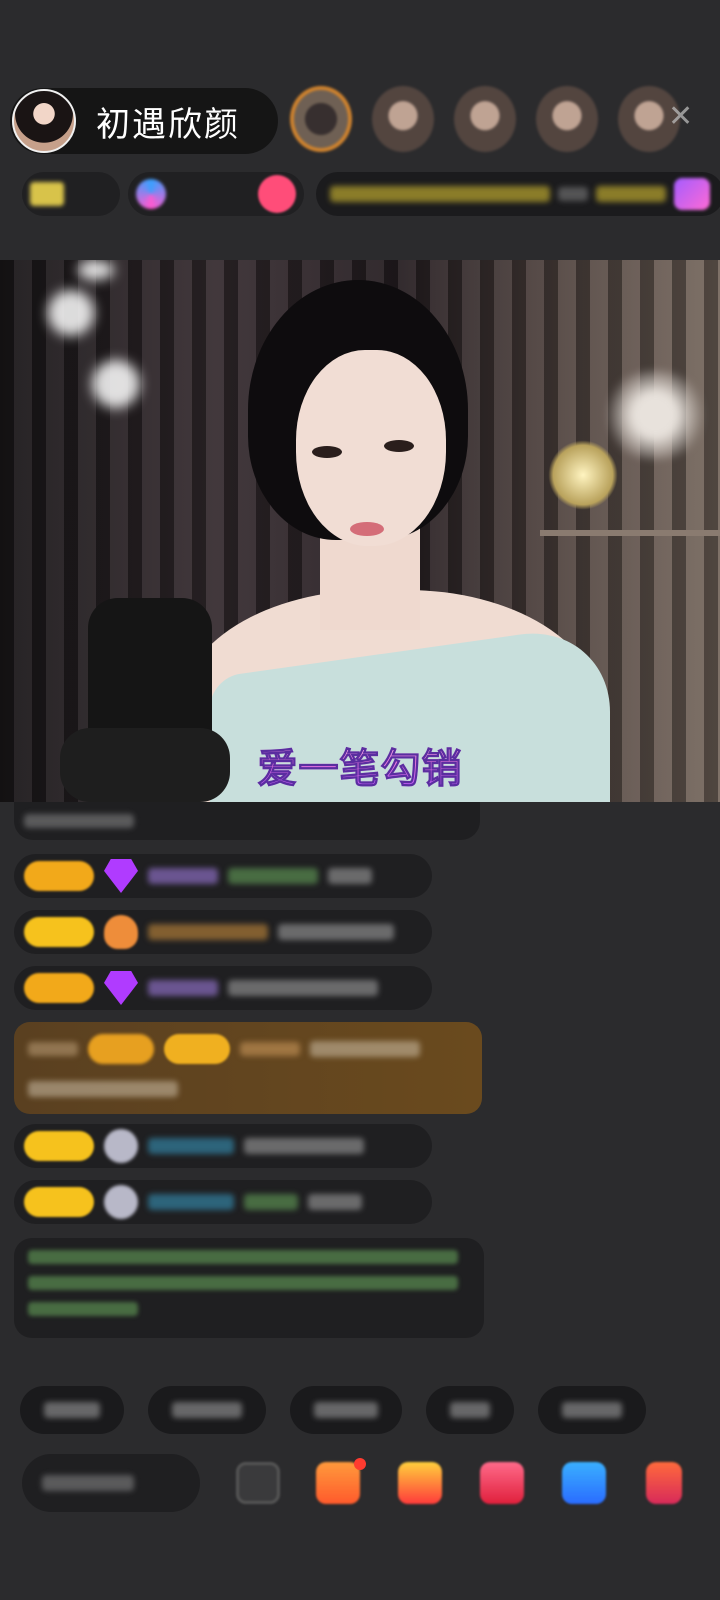 This screenshot has height=1600, width=720. What do you see at coordinates (338, 1483) in the screenshot?
I see `gift-box-icon` at bounding box center [338, 1483].